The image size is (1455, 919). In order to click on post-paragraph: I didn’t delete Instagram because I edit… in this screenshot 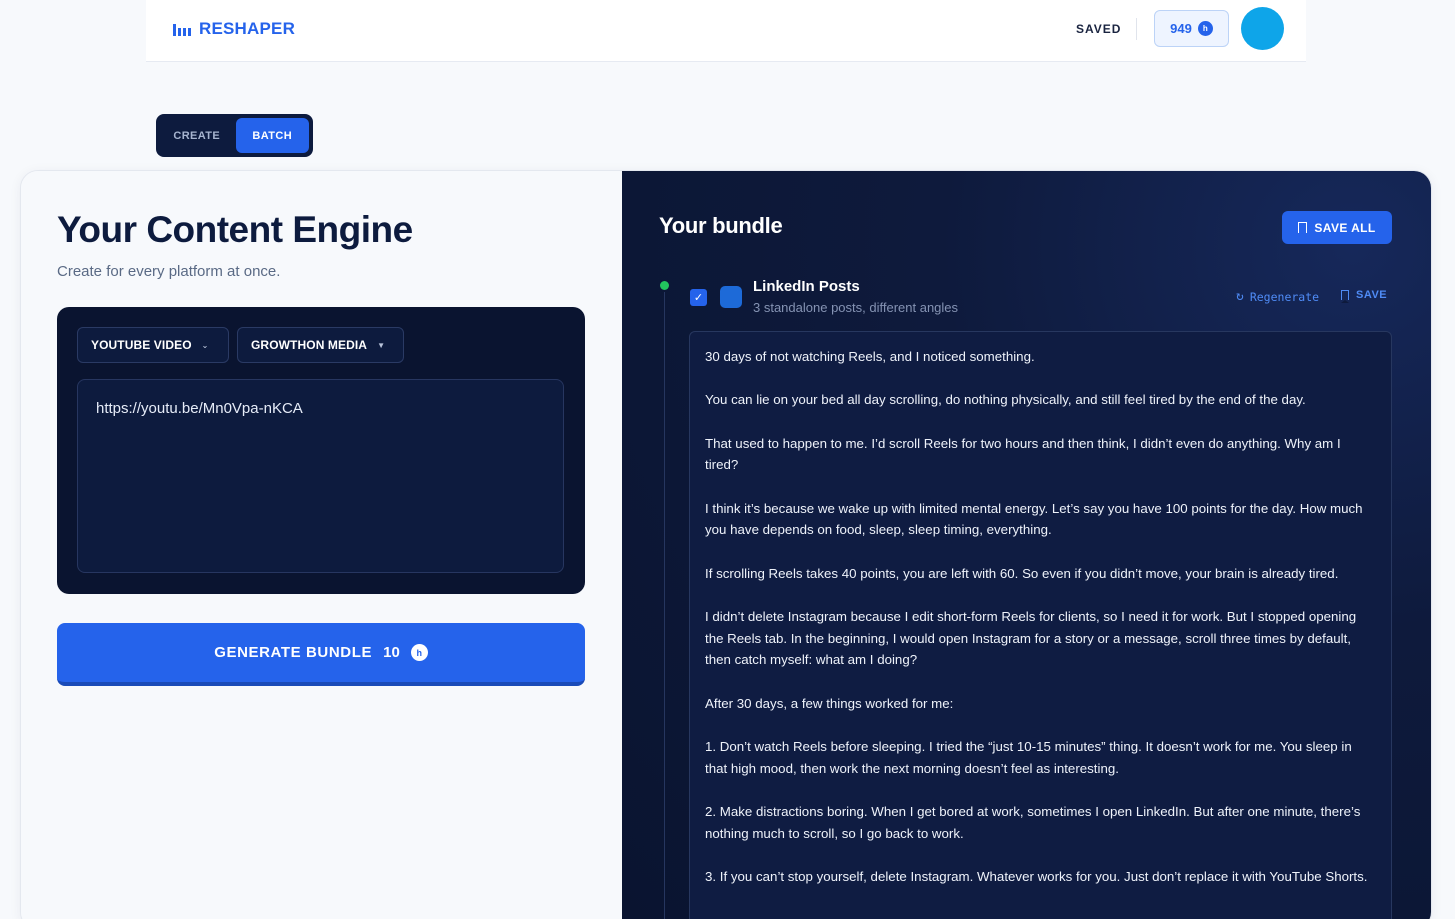, I will do `click(1031, 638)`.